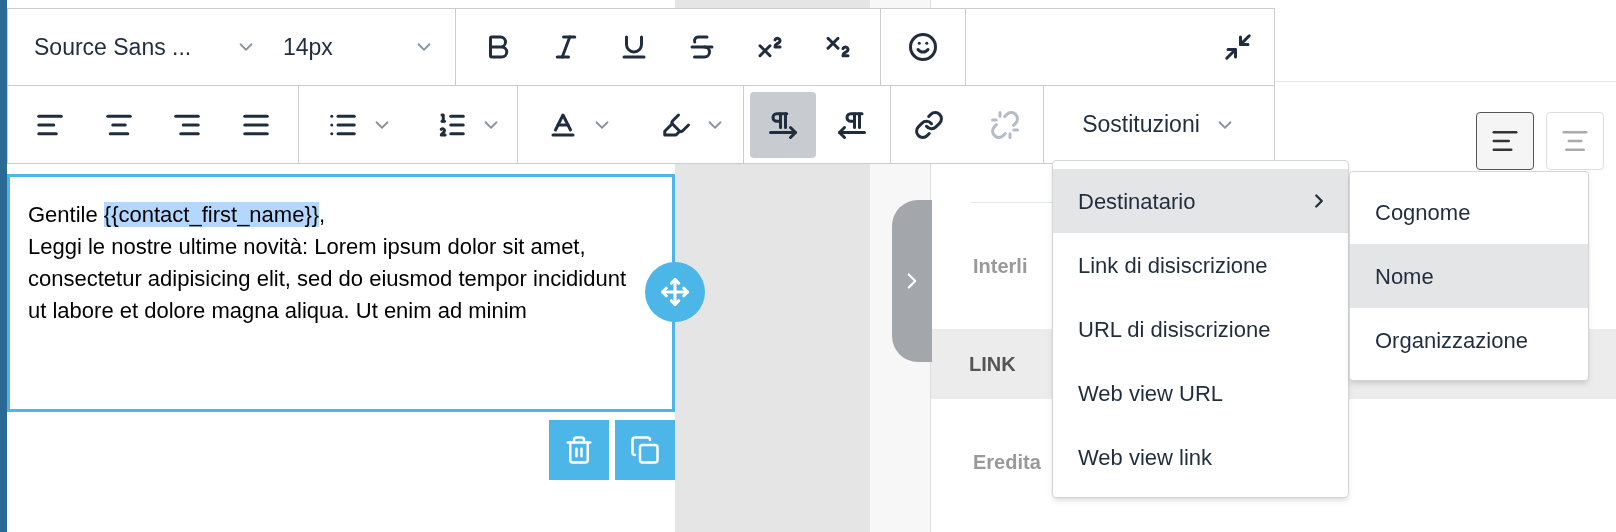 This screenshot has width=1616, height=532. I want to click on align-button, so click(1505, 141).